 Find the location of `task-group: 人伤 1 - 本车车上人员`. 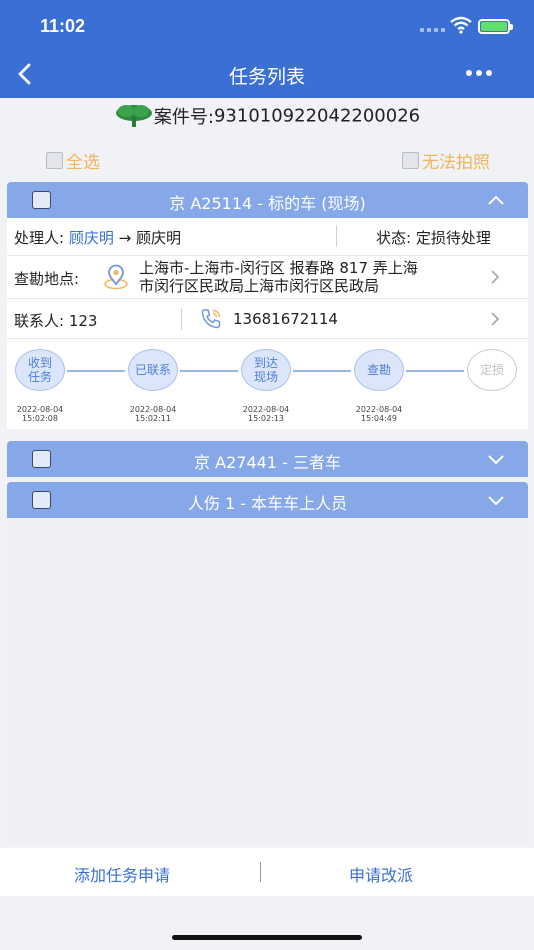

task-group: 人伤 1 - 本车车上人员 is located at coordinates (267, 500).